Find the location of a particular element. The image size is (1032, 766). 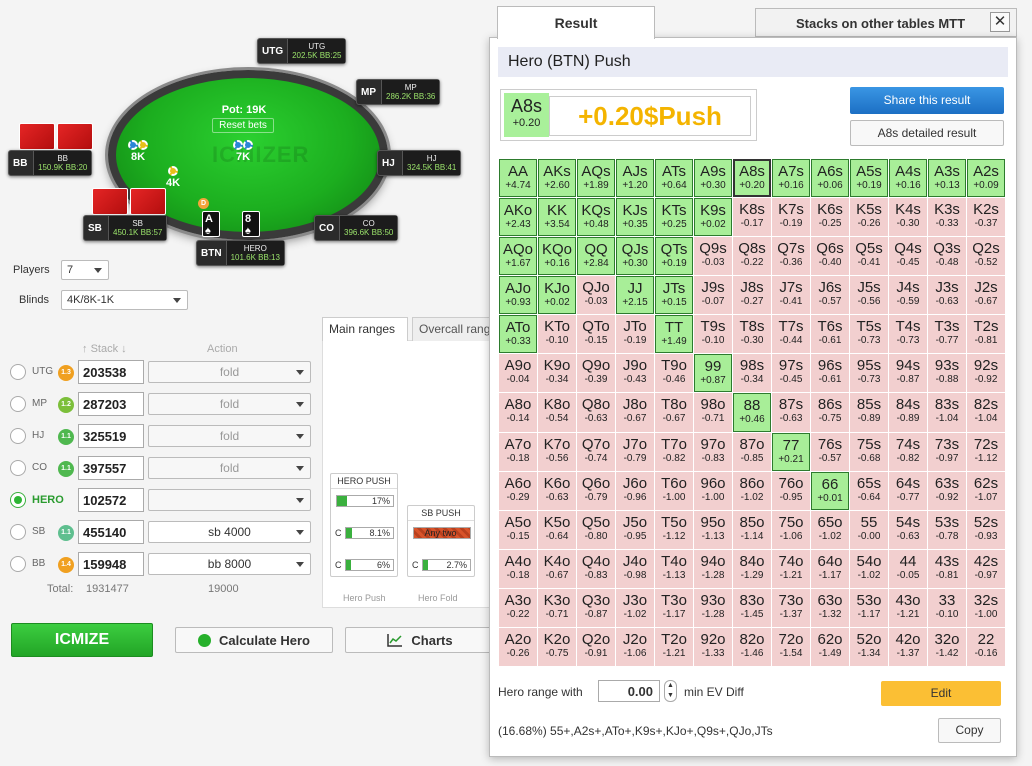

hand-cell-AKs: AKs +2.60 is located at coordinates (557, 178).